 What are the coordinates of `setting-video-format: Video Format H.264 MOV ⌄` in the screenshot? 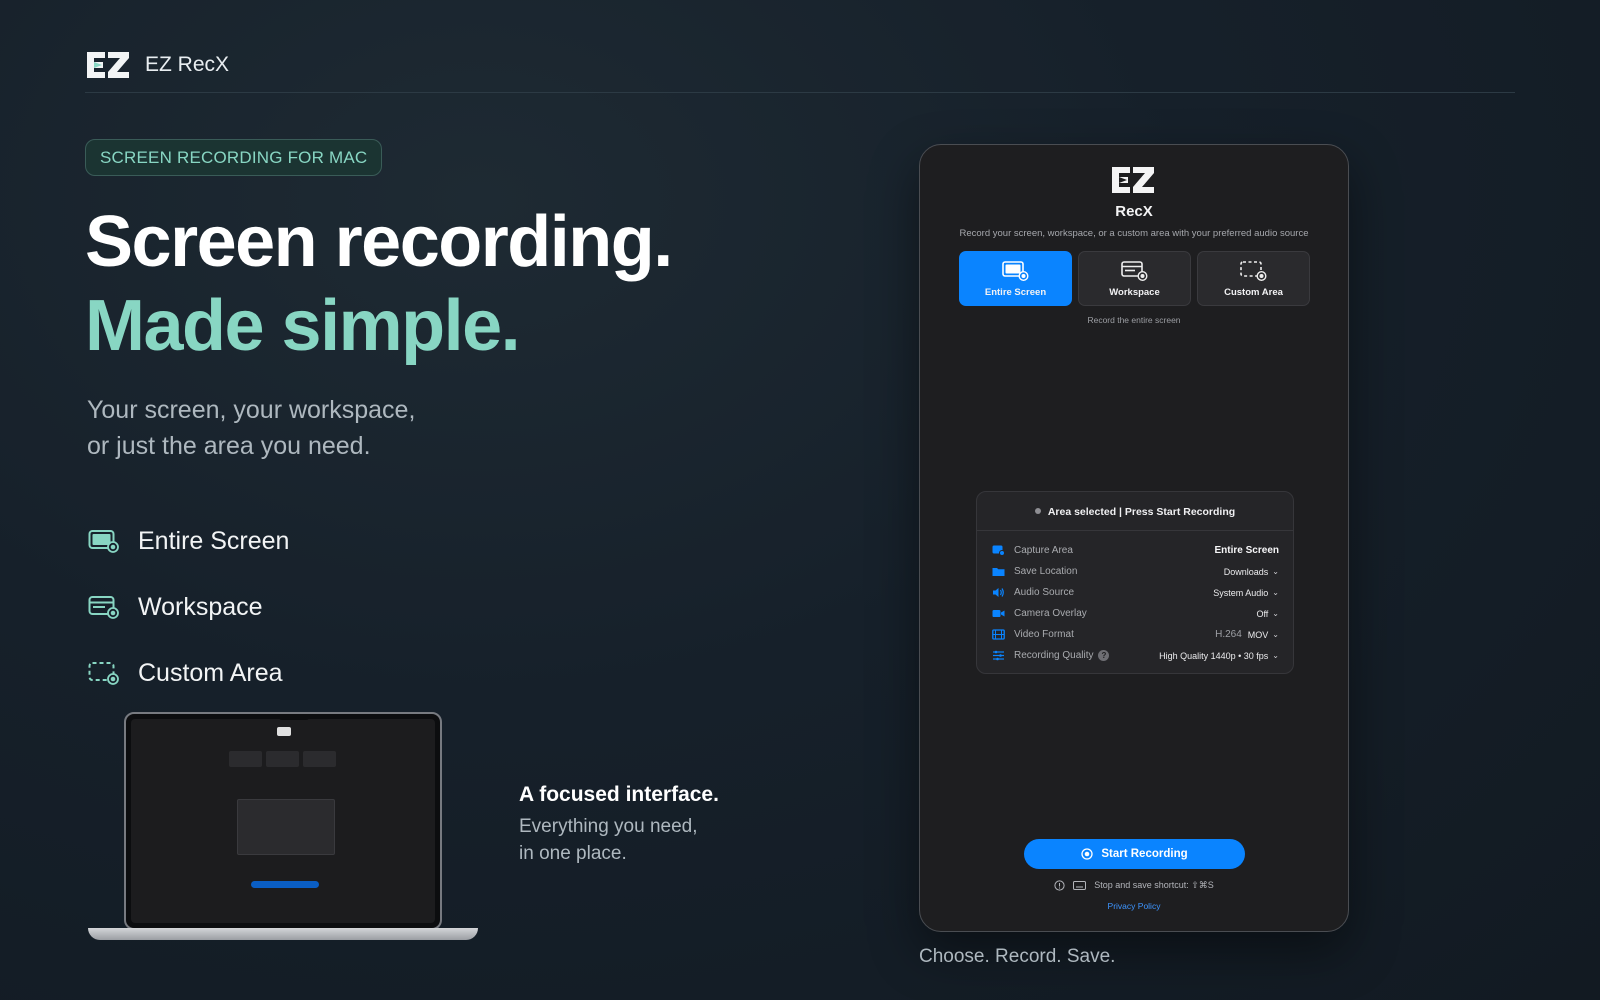 It's located at (1135, 634).